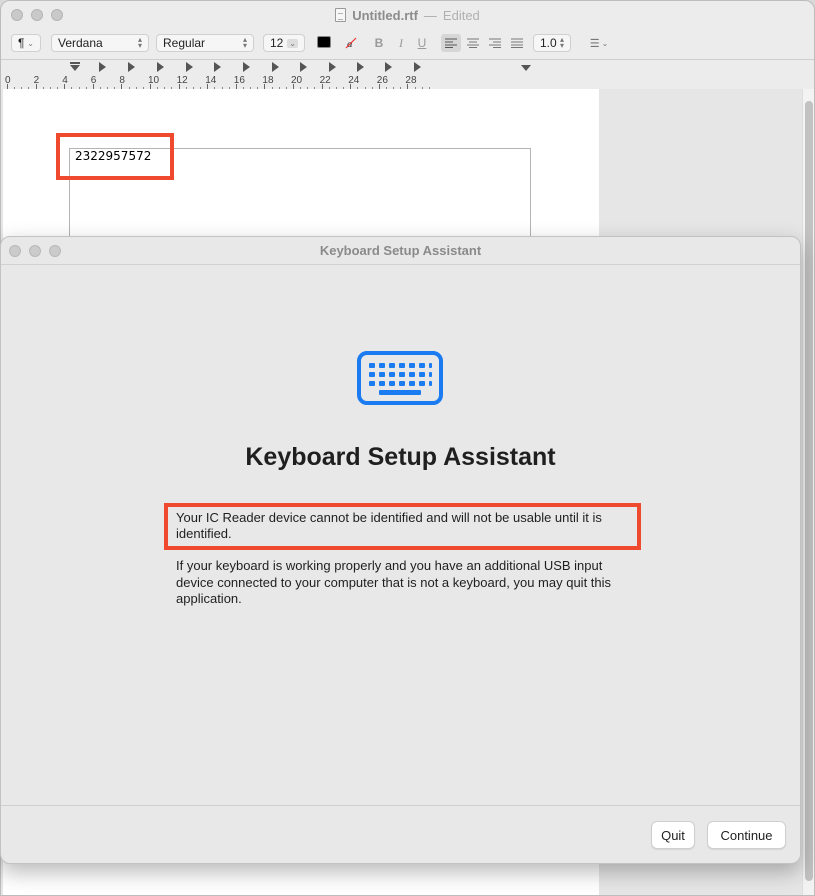 The height and width of the screenshot is (896, 815). I want to click on align-justify-icon, so click(517, 43).